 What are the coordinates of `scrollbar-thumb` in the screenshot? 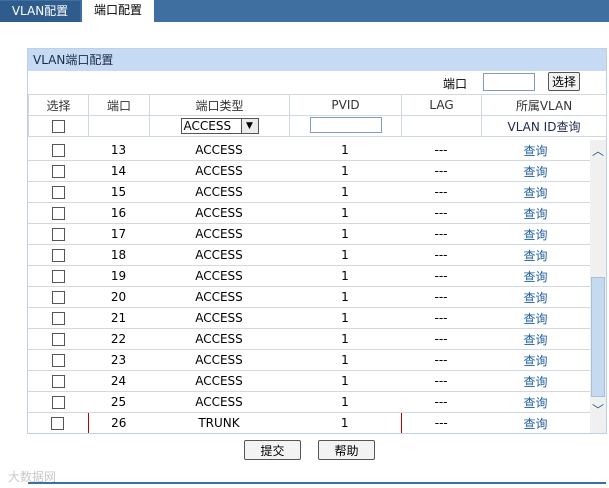 It's located at (598, 337).